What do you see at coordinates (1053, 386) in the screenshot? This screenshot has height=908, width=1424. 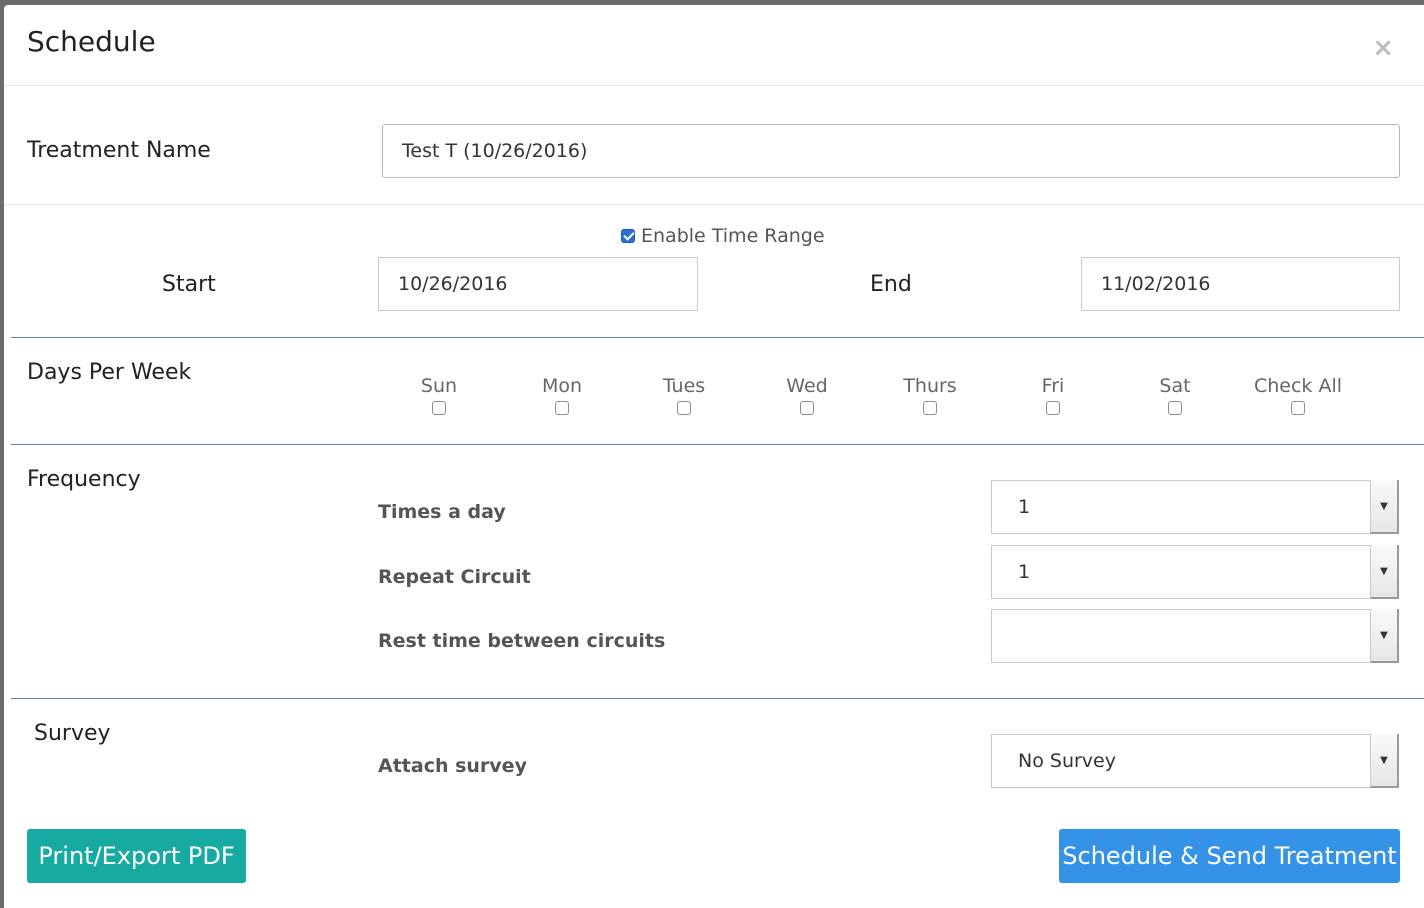 I see `day-label: Fri` at bounding box center [1053, 386].